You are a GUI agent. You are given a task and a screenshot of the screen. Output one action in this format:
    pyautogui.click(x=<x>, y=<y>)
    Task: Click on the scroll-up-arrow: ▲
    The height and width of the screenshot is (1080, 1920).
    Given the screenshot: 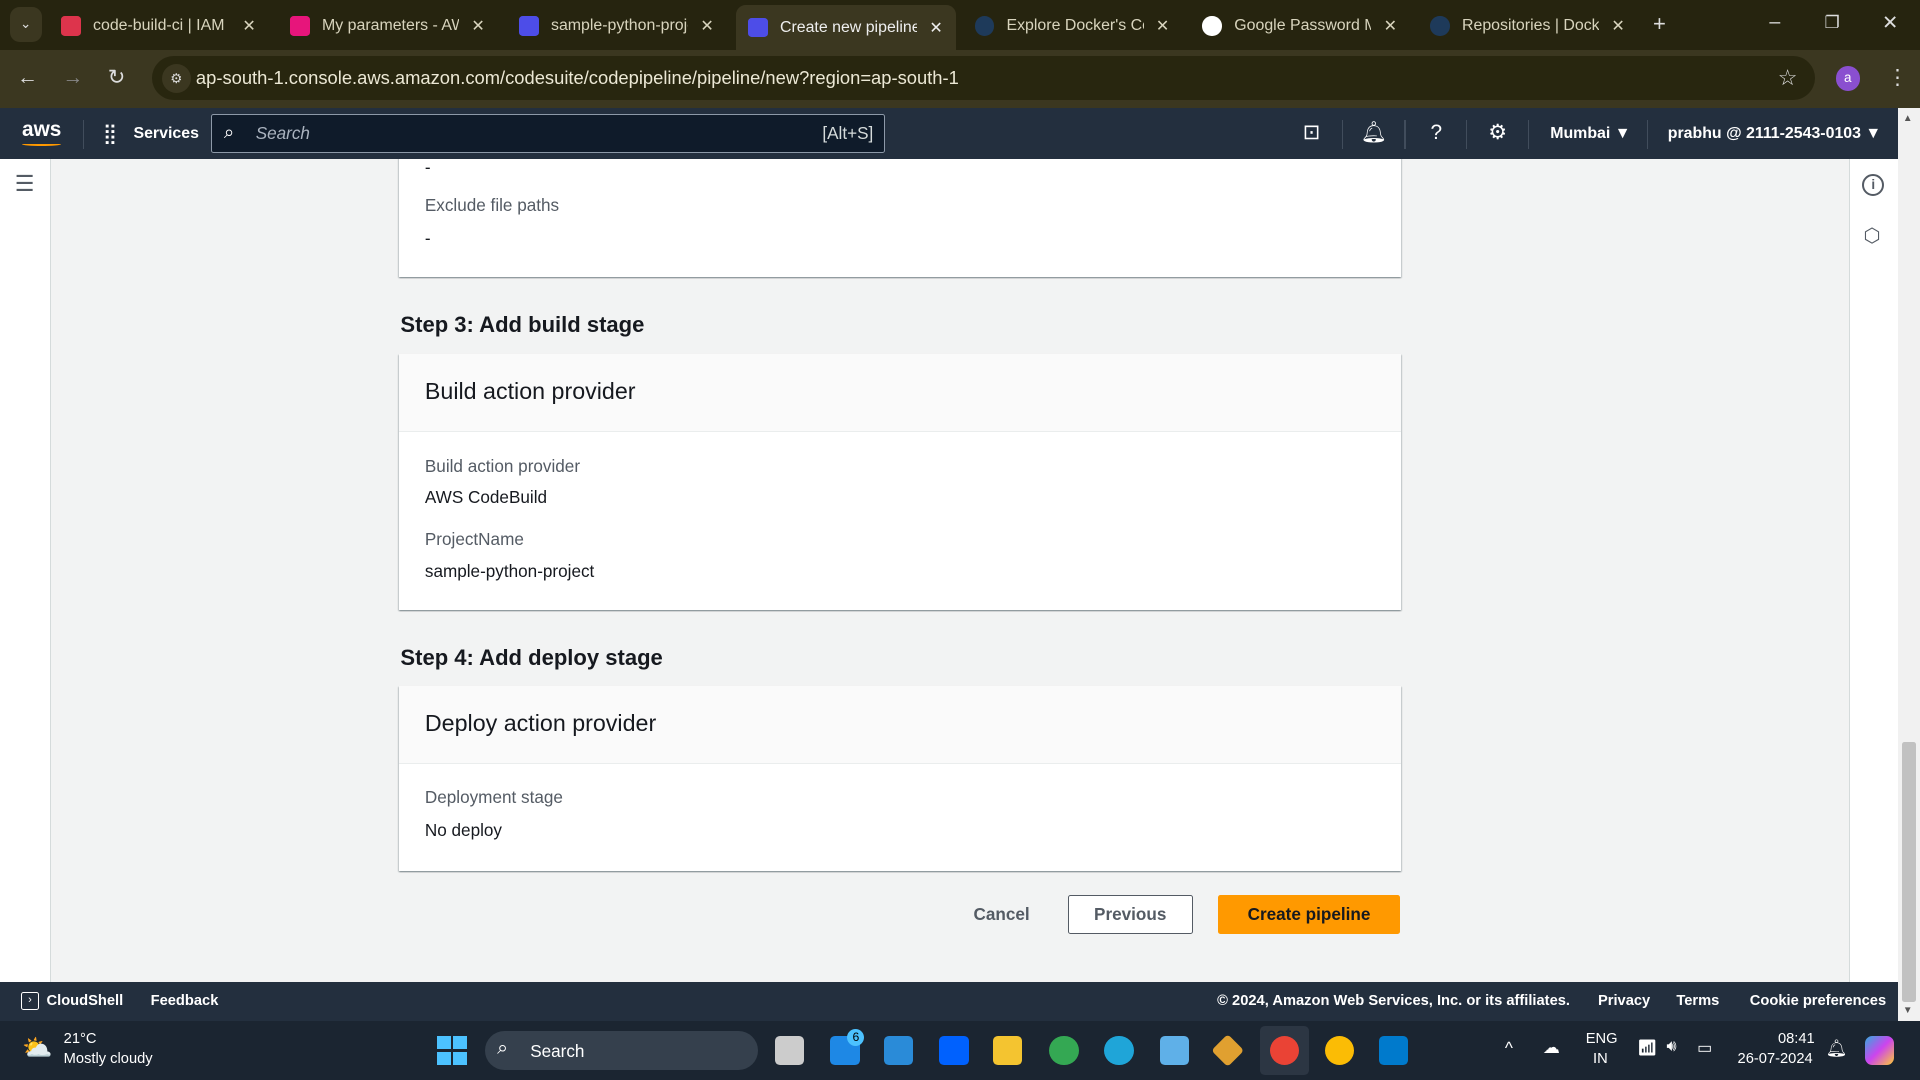 What is the action you would take?
    pyautogui.click(x=1908, y=118)
    